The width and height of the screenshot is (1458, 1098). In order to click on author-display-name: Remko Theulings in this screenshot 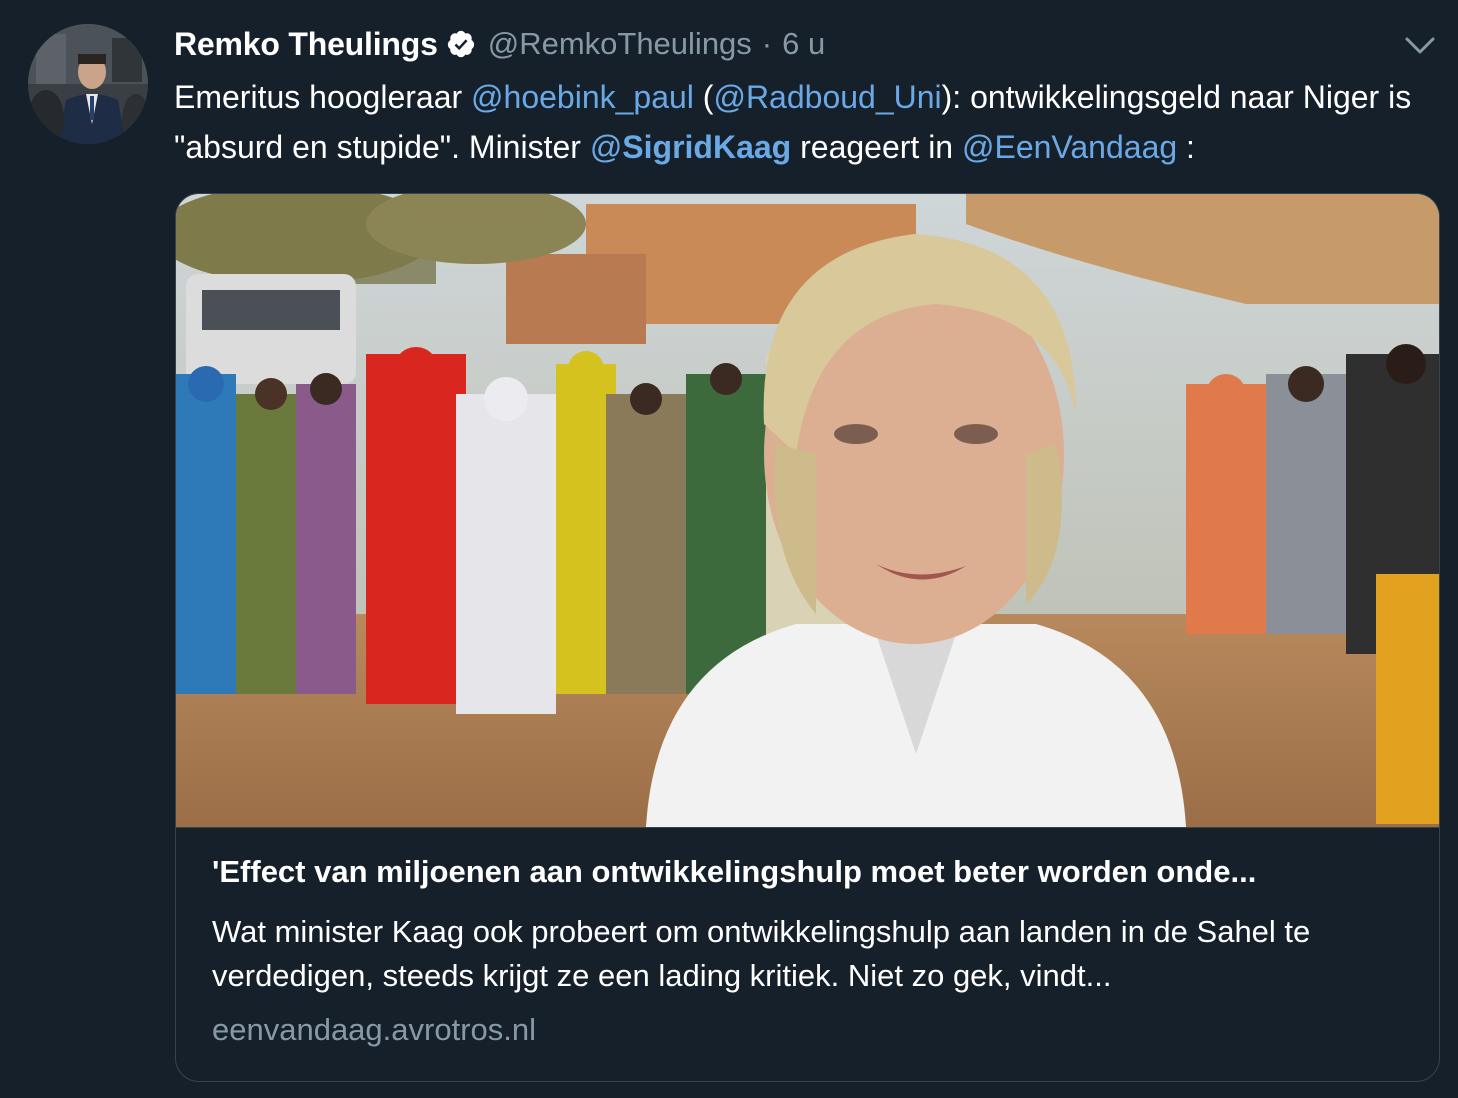, I will do `click(306, 44)`.